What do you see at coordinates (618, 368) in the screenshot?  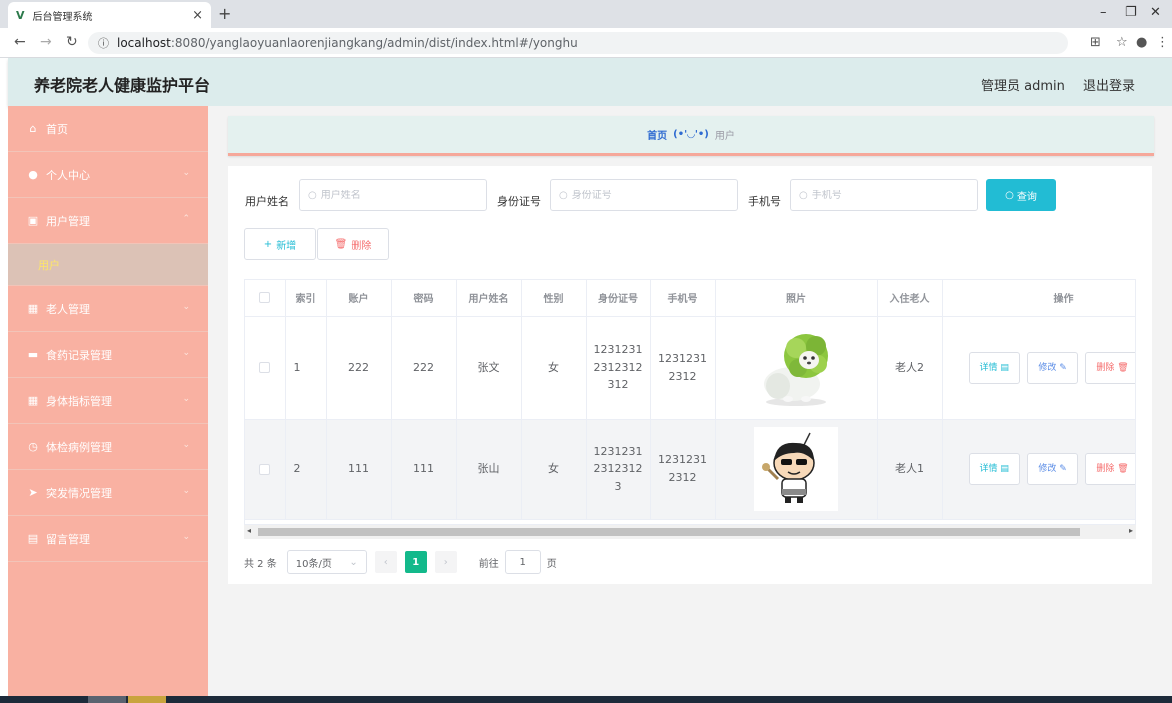 I see `cell-idcard: 1231231 2312312 312` at bounding box center [618, 368].